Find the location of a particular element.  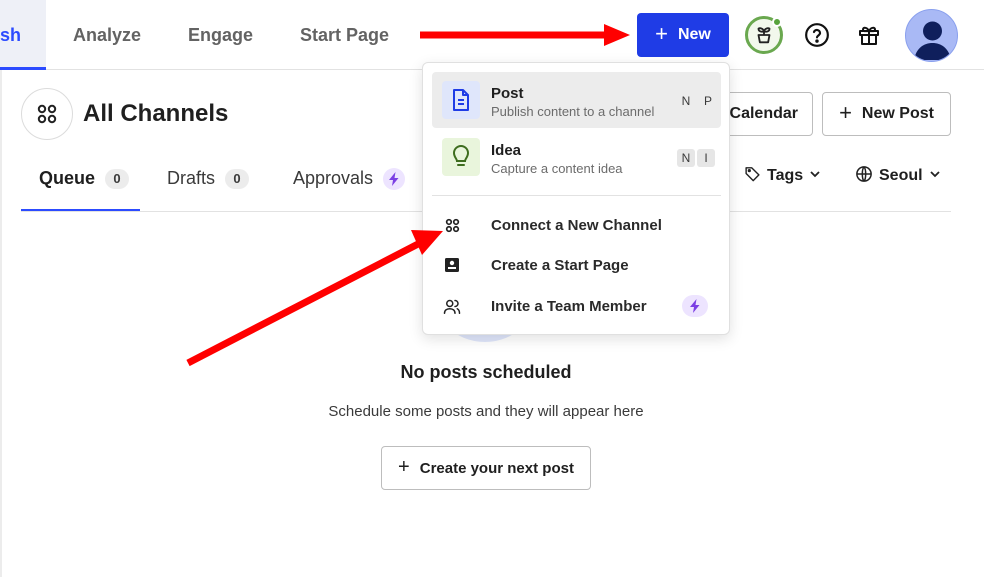

globe-icon is located at coordinates (864, 176).